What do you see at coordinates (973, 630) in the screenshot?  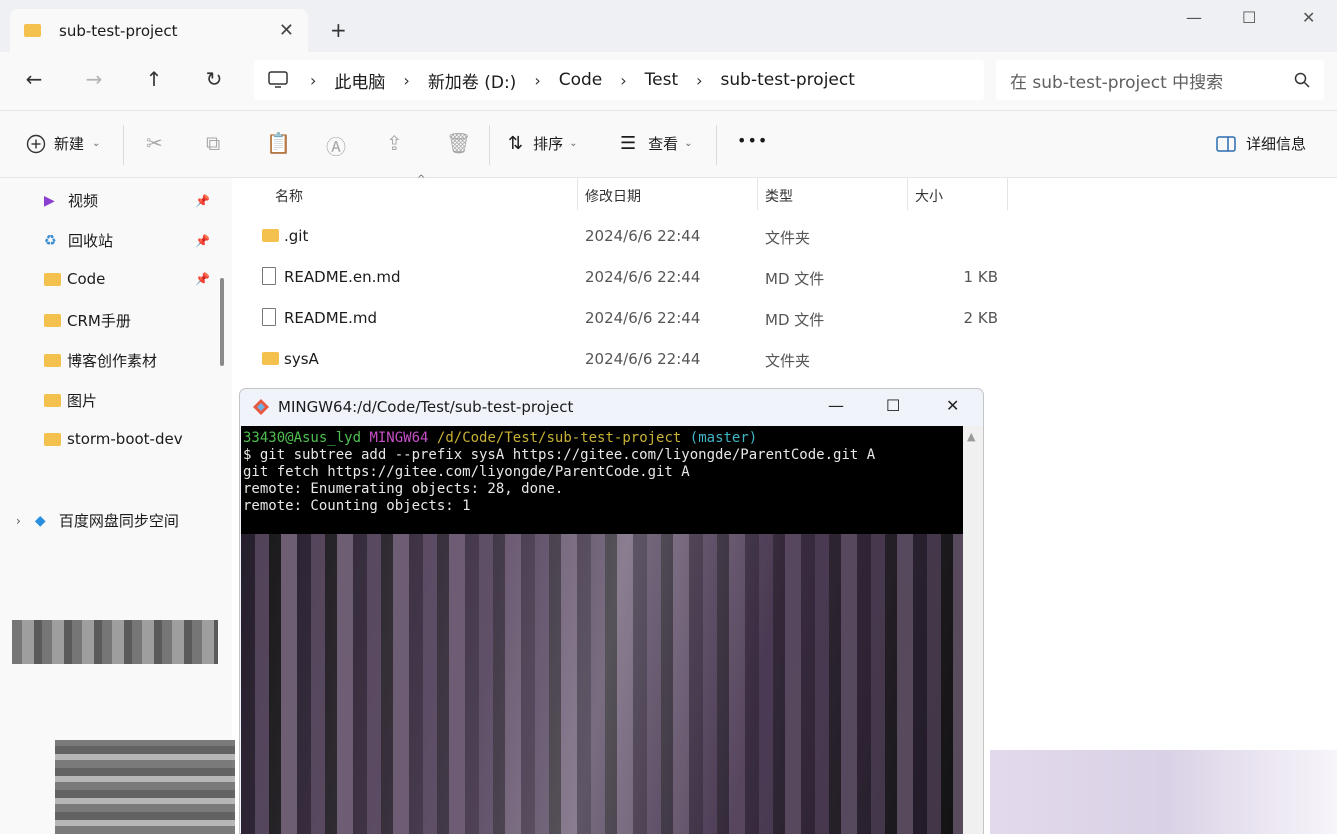 I see `terminal-scrollbar: ▲` at bounding box center [973, 630].